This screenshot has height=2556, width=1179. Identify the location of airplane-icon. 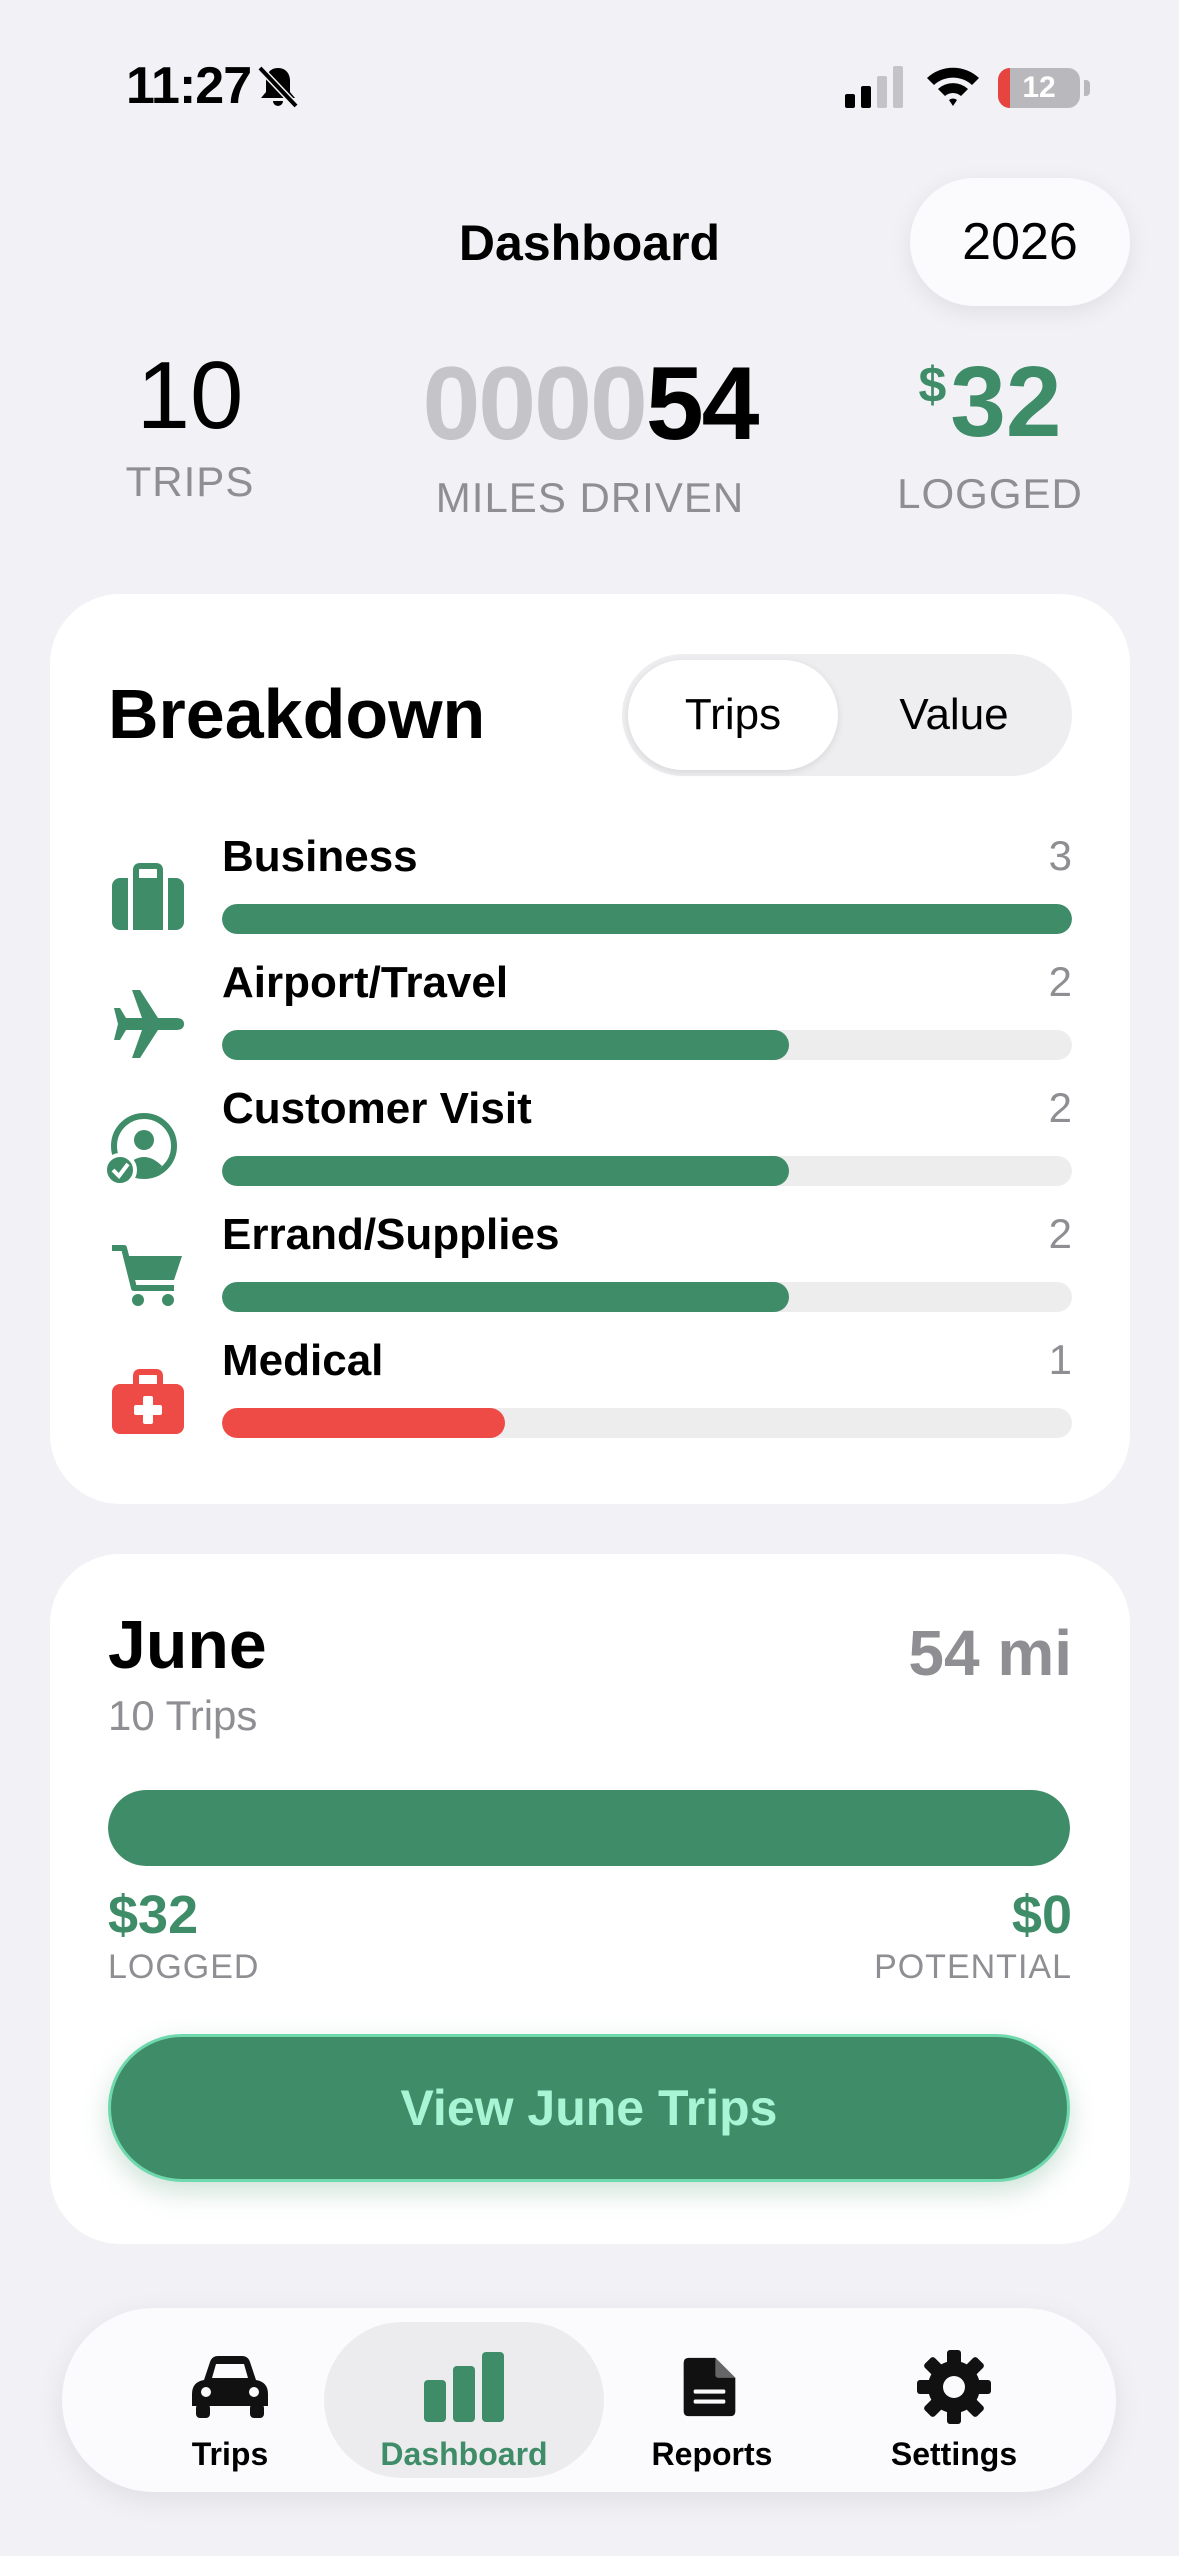
(149, 1024).